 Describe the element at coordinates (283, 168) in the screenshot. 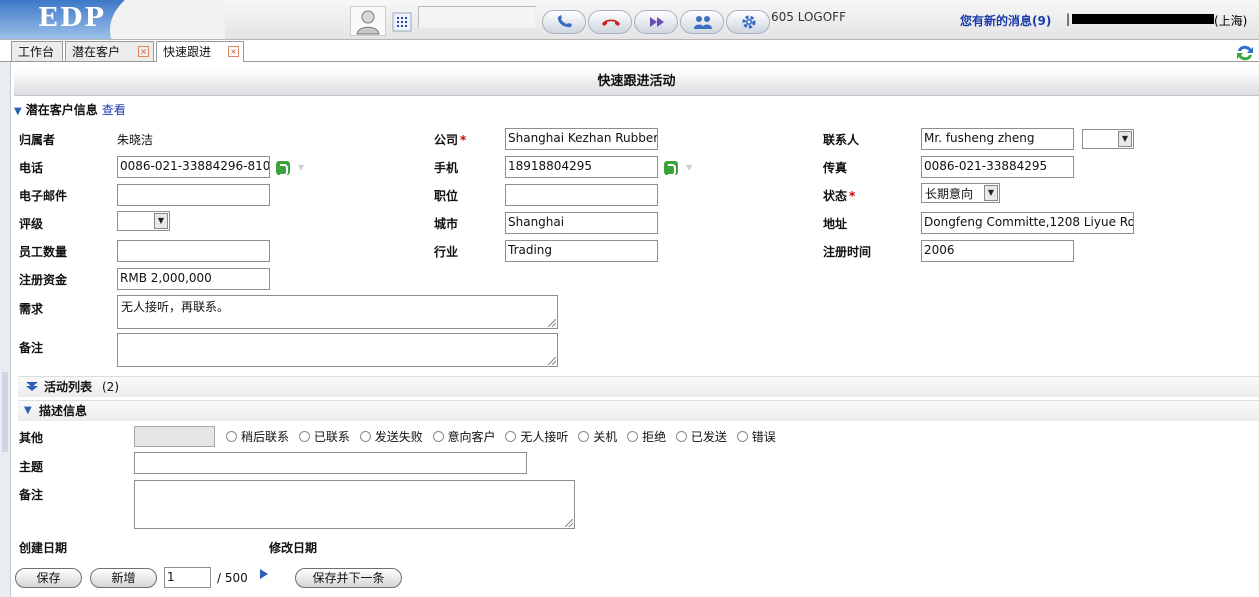

I see `dial-phone-icon` at that location.